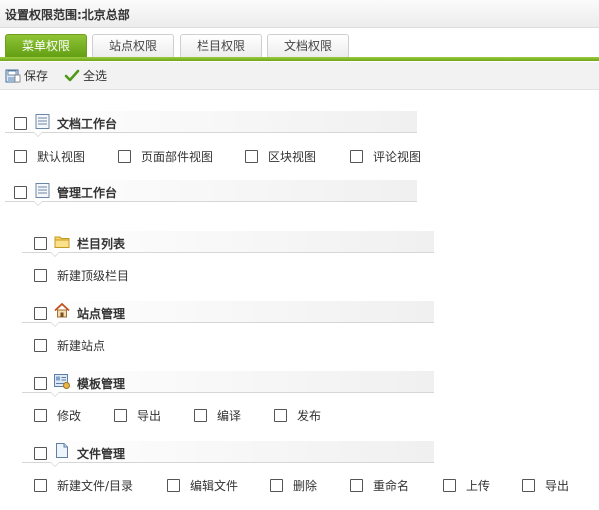 The image size is (599, 510). Describe the element at coordinates (177, 157) in the screenshot. I see `item-label: 页面部件视图` at that location.